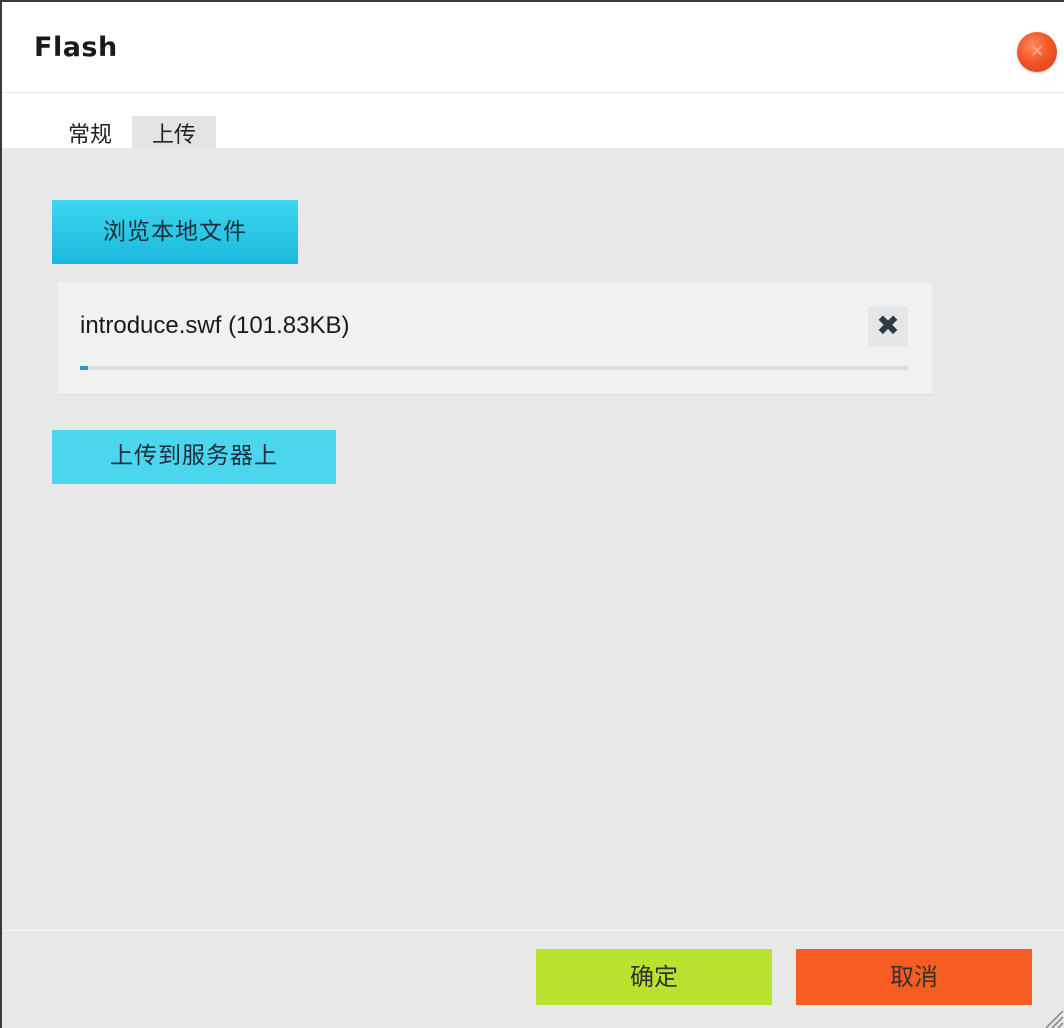 The height and width of the screenshot is (1028, 1064). I want to click on close-button: ×, so click(1037, 52).